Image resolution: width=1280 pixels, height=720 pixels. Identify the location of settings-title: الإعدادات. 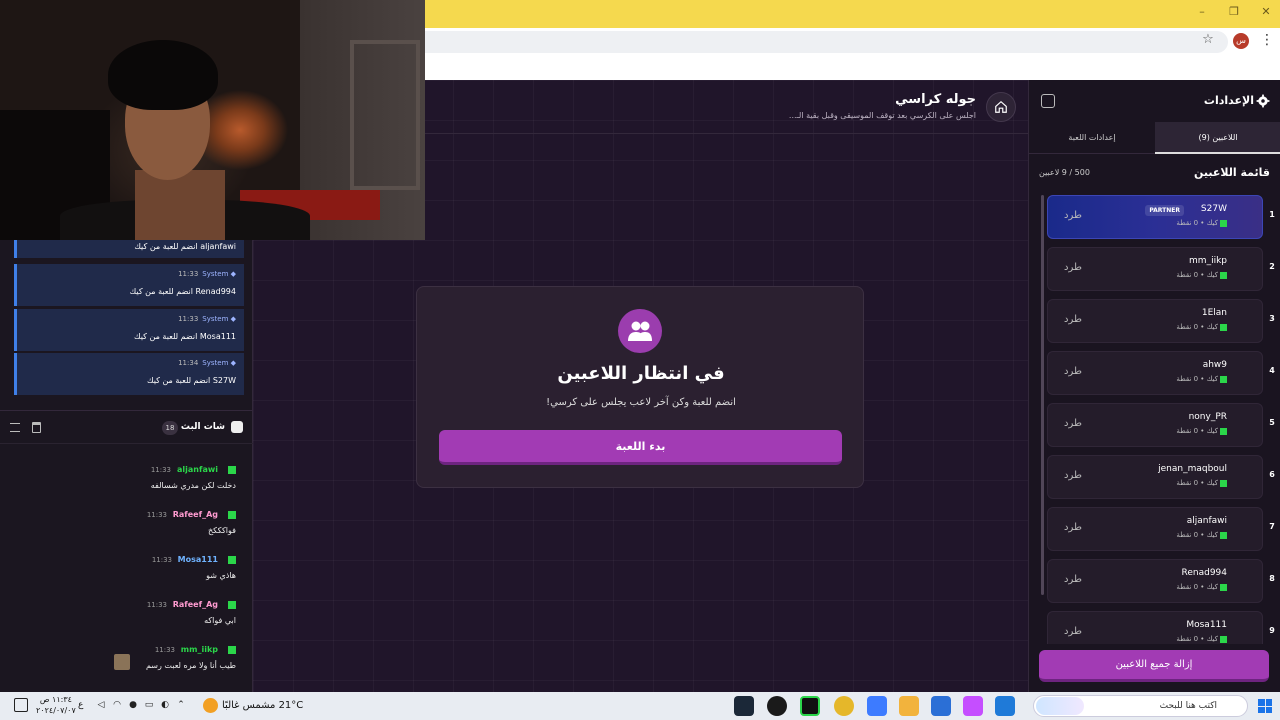
(1228, 100).